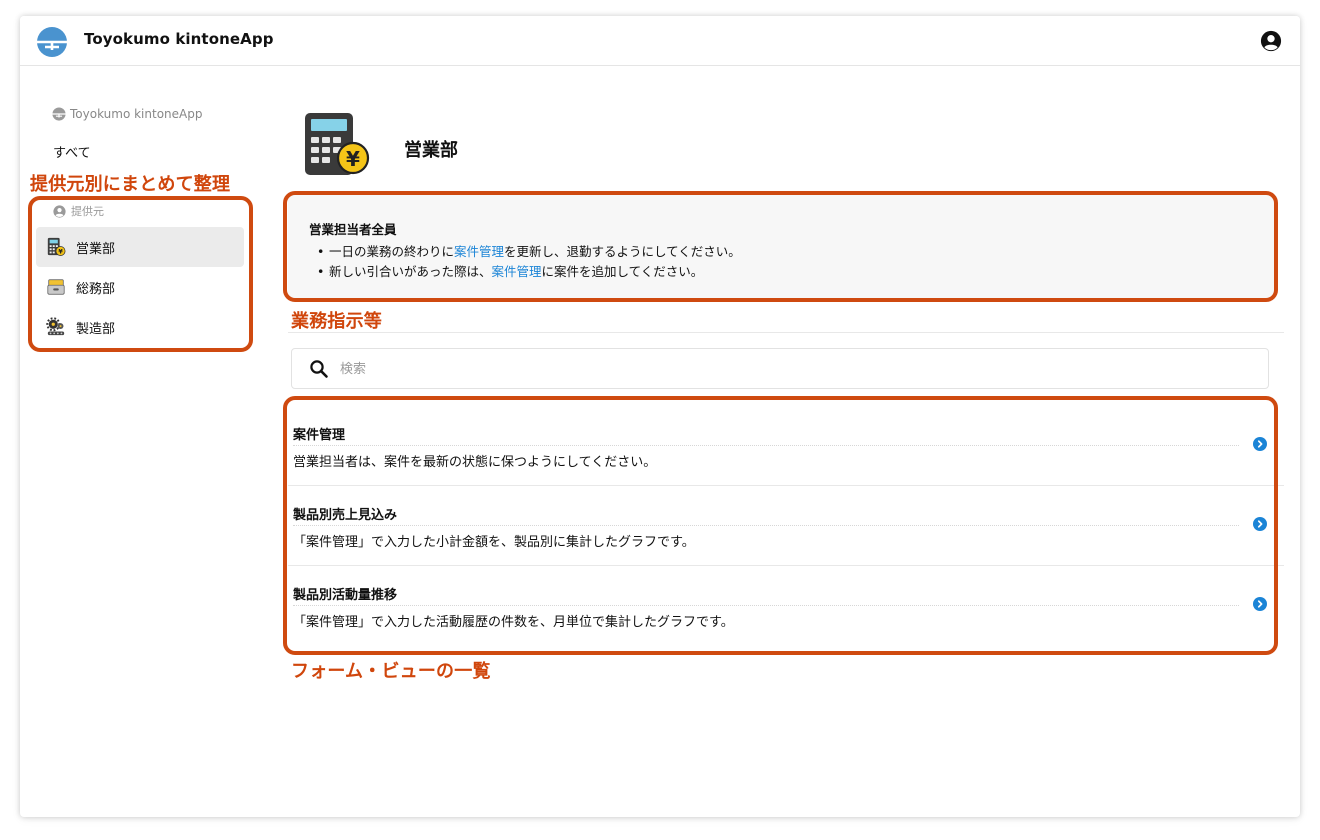 Image resolution: width=1320 pixels, height=840 pixels. I want to click on notice-heading: 営業担当者全員, so click(353, 229).